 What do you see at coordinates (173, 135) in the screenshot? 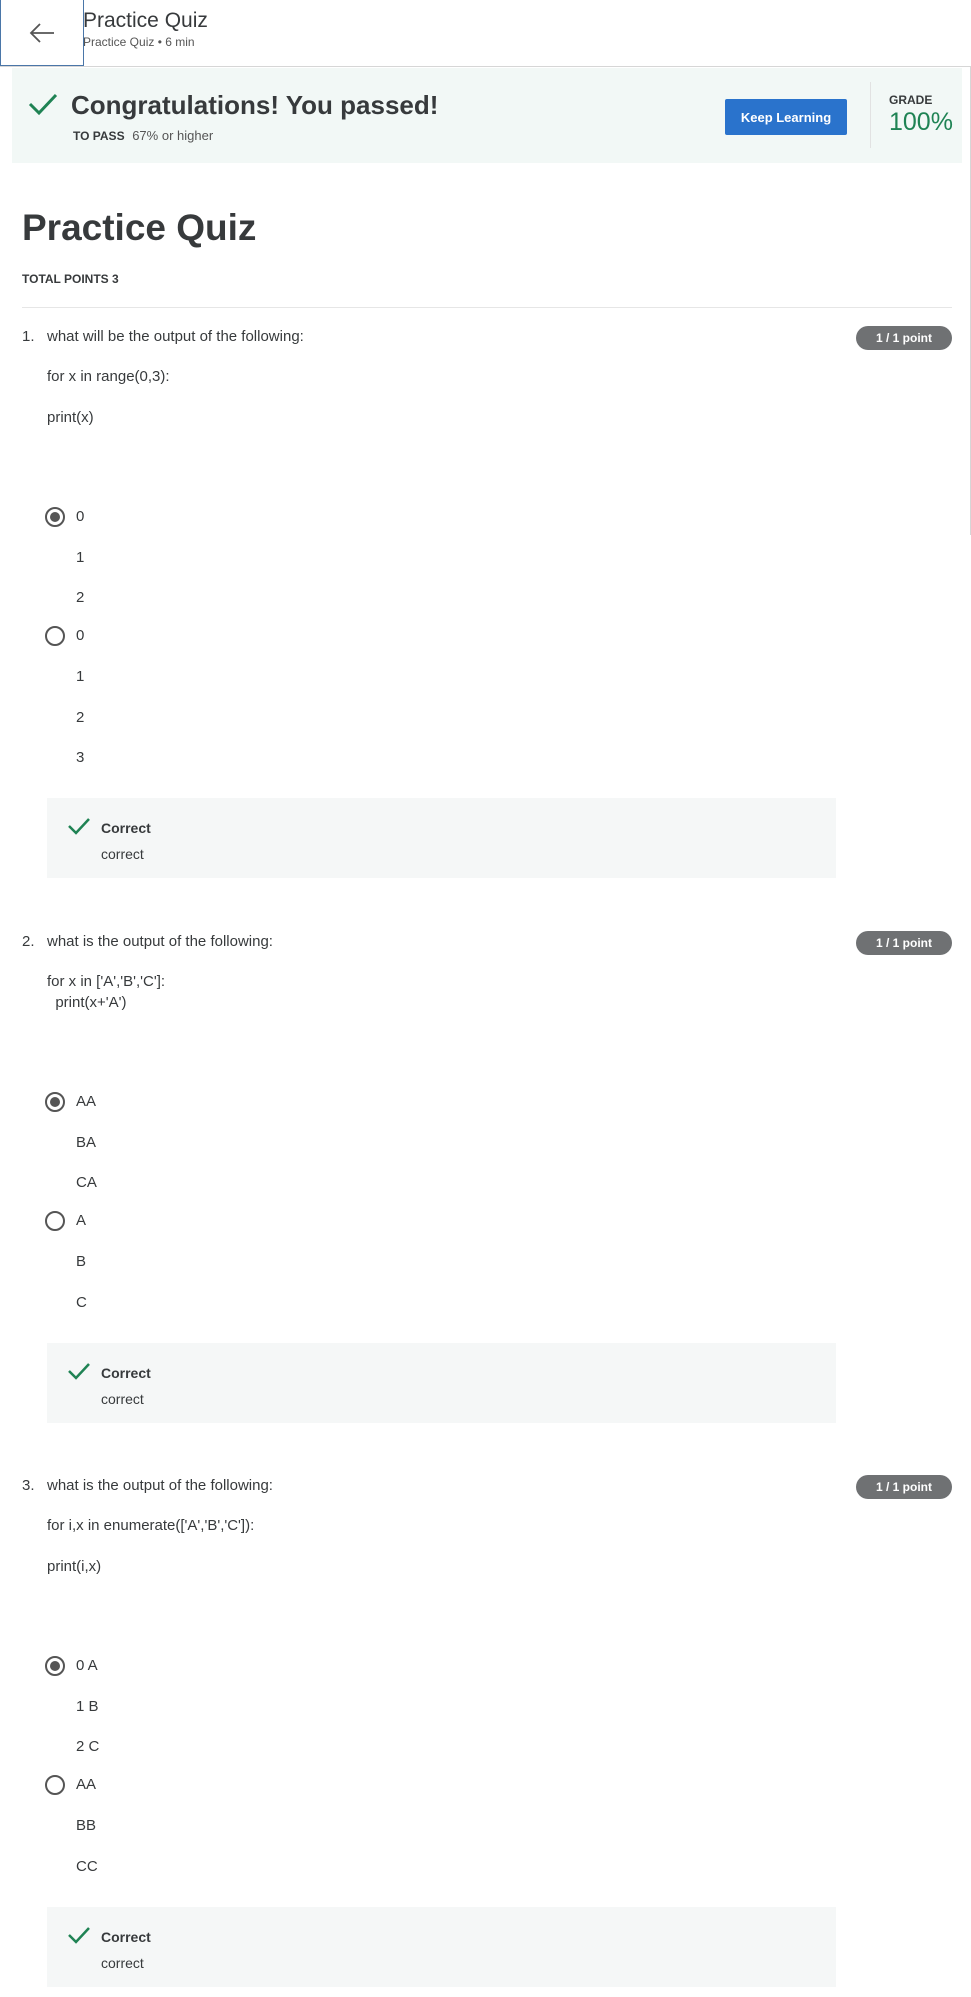
I see `to-pass-value: 67% or higher` at bounding box center [173, 135].